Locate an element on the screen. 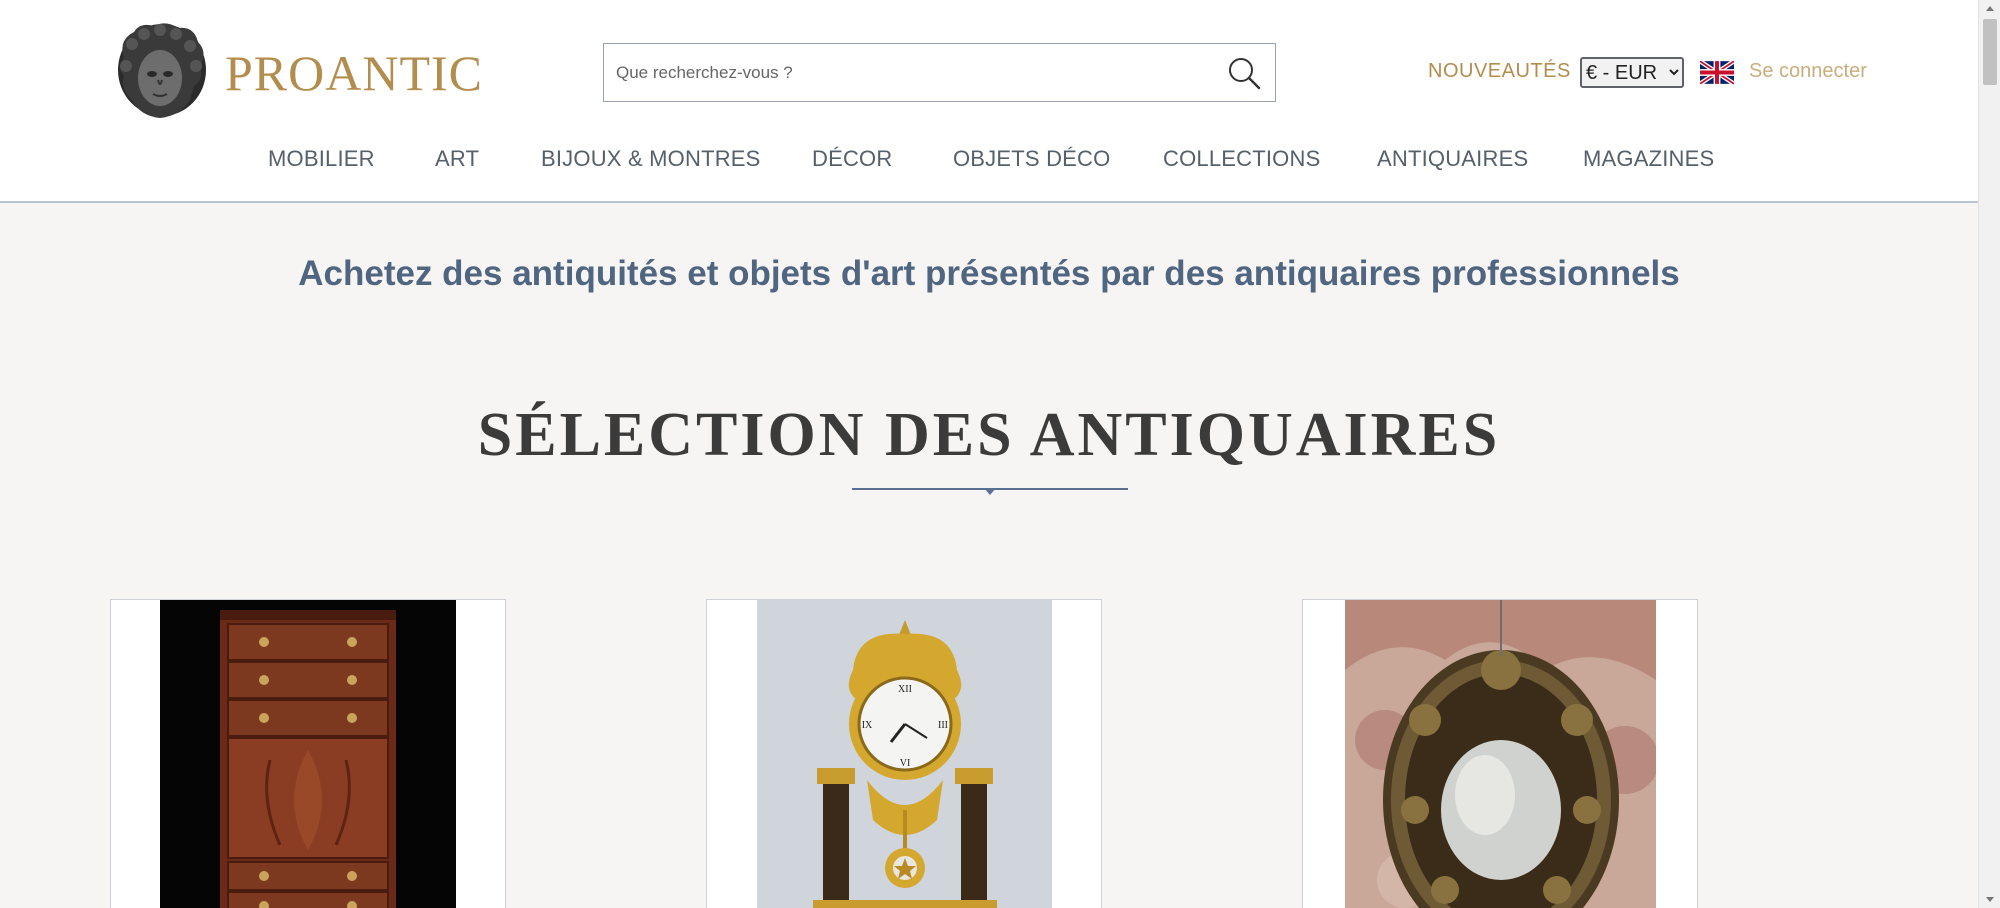 The height and width of the screenshot is (908, 2000). currency-select: € - EUR is located at coordinates (1632, 72).